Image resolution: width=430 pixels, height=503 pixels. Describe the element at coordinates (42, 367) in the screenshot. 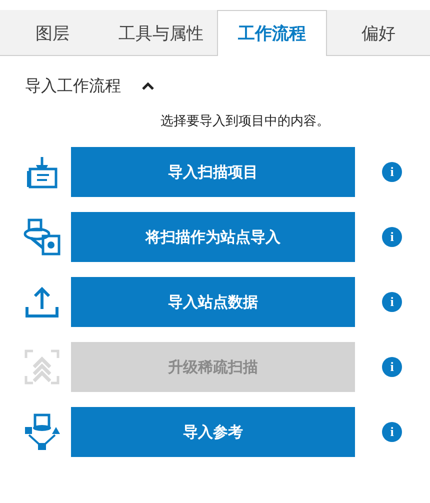

I see `upgrade-chevrons-icon` at that location.